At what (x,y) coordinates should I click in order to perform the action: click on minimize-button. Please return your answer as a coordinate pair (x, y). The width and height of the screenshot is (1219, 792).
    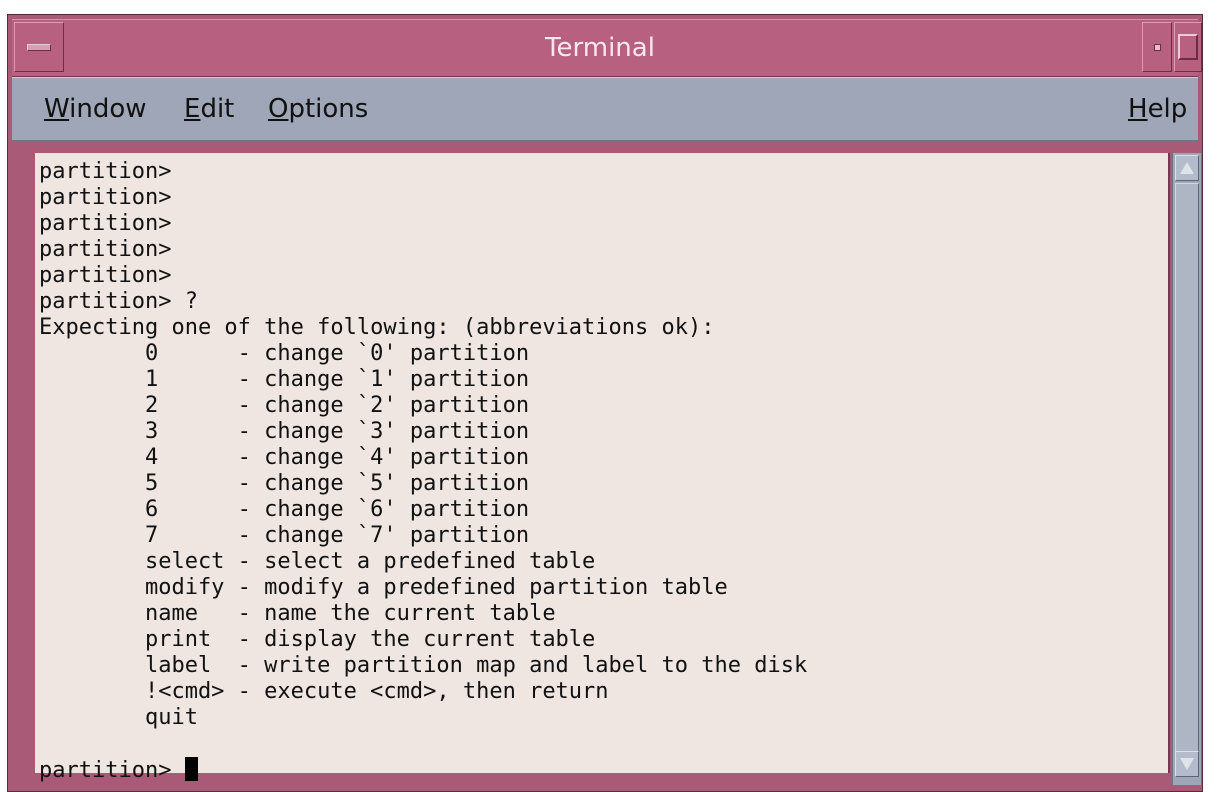
    Looking at the image, I should click on (1157, 47).